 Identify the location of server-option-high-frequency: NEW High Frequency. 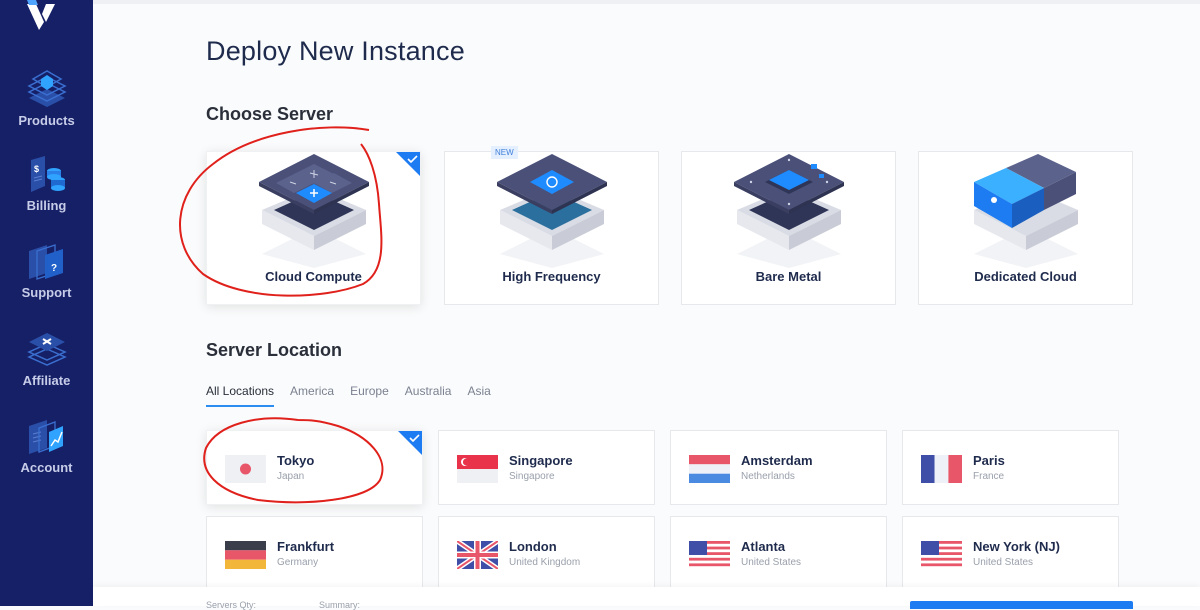
(551, 225).